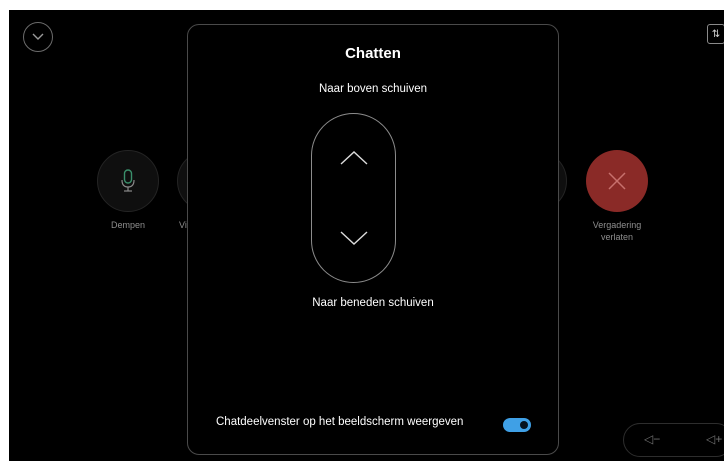 This screenshot has width=724, height=461. What do you see at coordinates (652, 439) in the screenshot?
I see `volume-down-icon: ◁−` at bounding box center [652, 439].